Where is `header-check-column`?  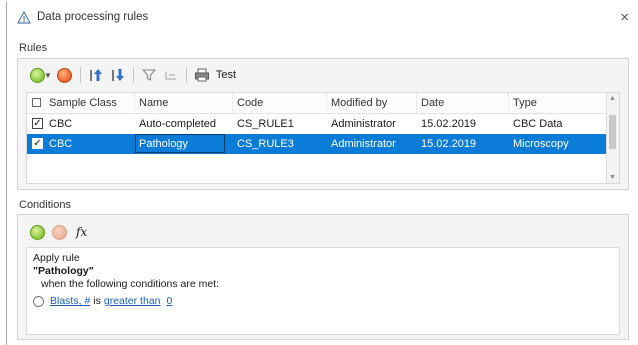
header-check-column is located at coordinates (36, 103).